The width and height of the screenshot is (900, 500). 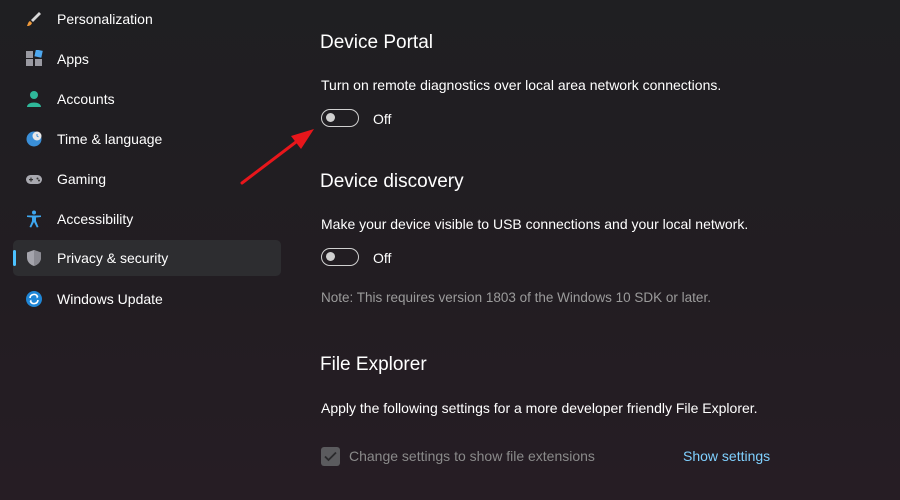 What do you see at coordinates (340, 257) in the screenshot?
I see `device-discovery-toggle` at bounding box center [340, 257].